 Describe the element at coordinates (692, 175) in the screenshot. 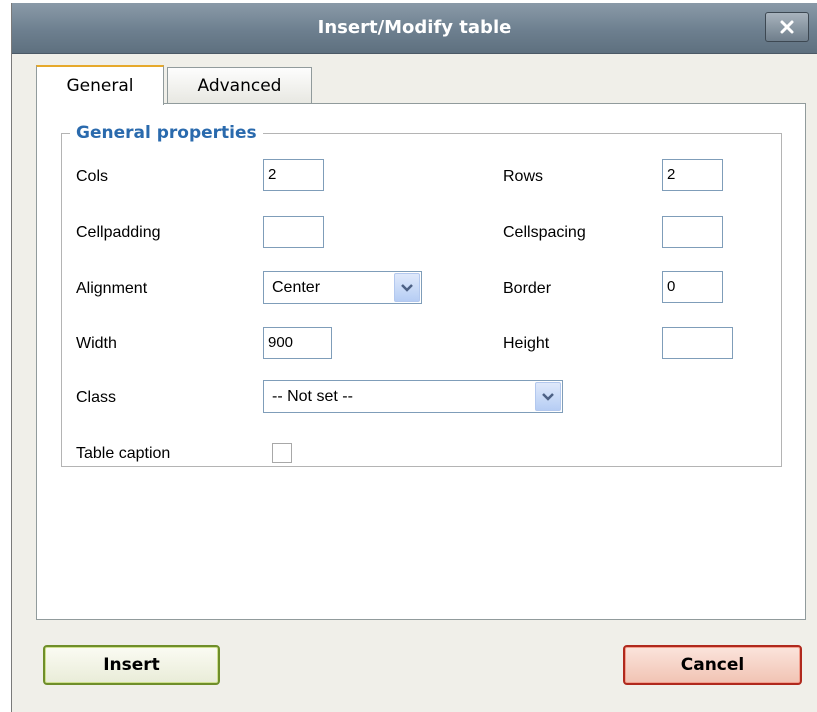

I see `rows-input: 2` at that location.